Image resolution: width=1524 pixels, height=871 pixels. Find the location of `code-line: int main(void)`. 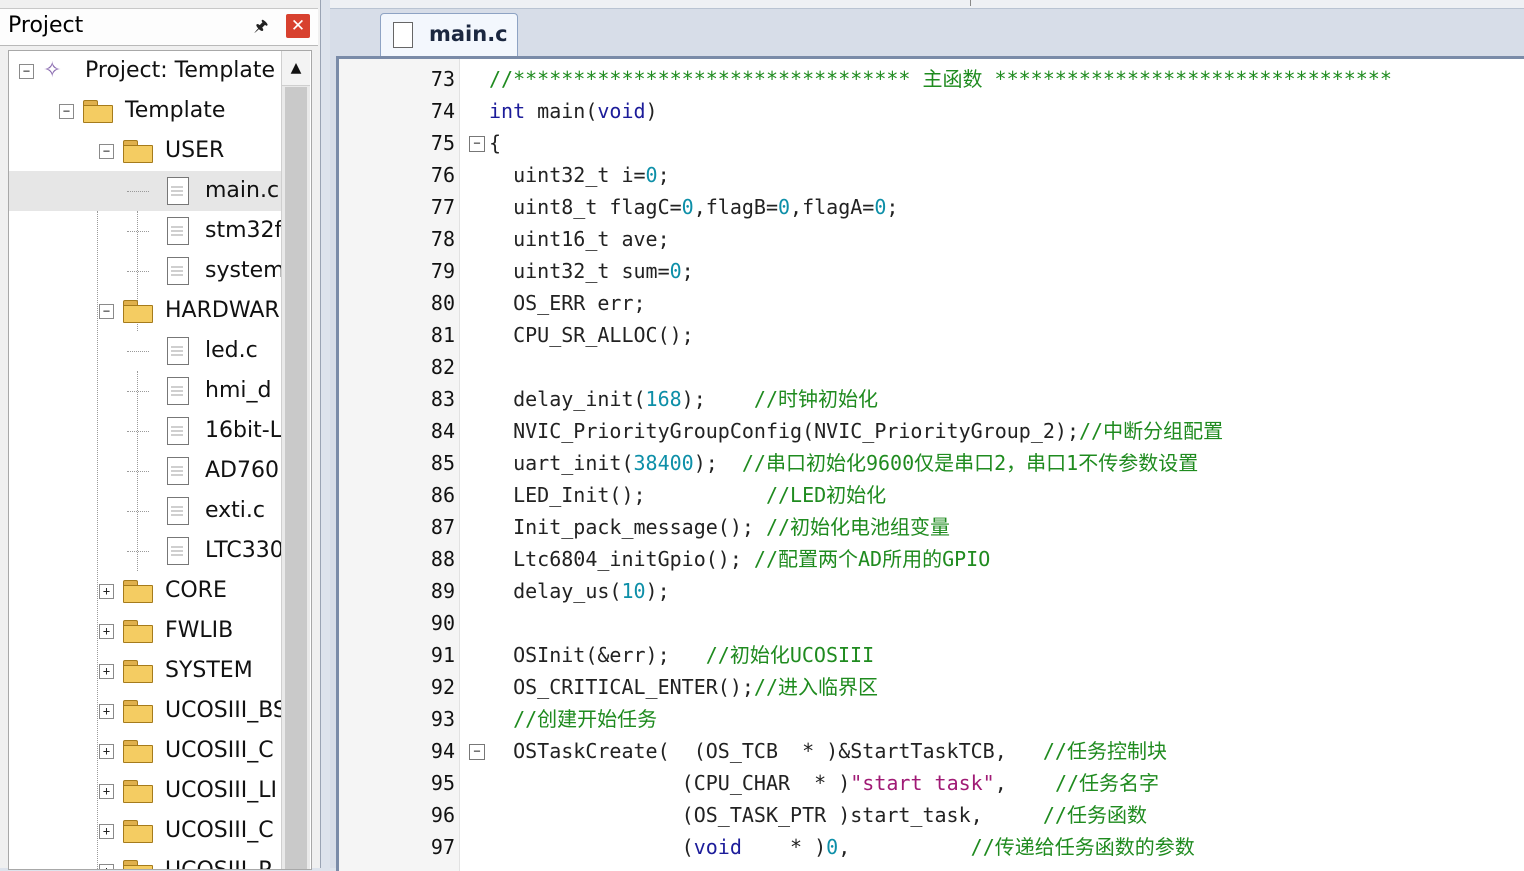

code-line: int main(void) is located at coordinates (573, 111).